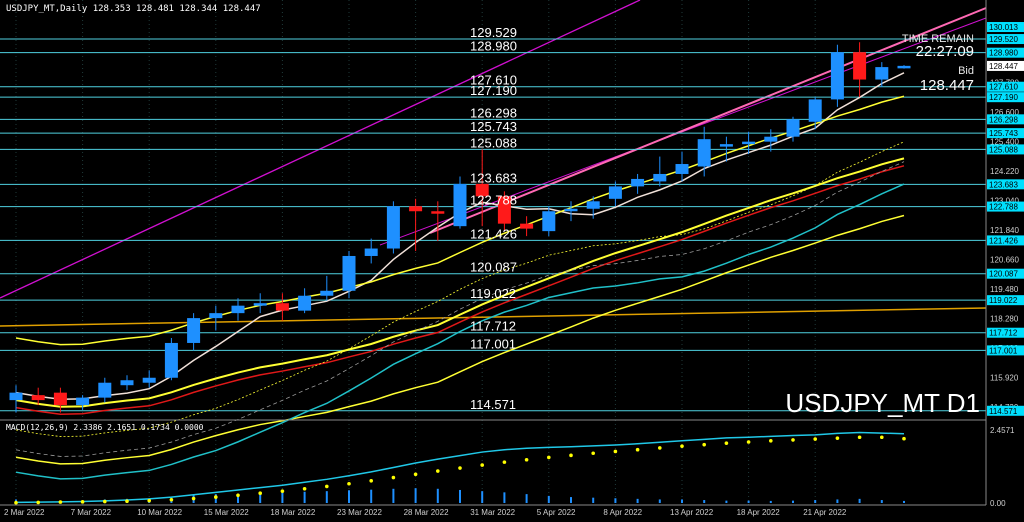 The image size is (1024, 522). Describe the element at coordinates (226, 512) in the screenshot. I see `date-tick-label: 15 Mar 2022` at that location.